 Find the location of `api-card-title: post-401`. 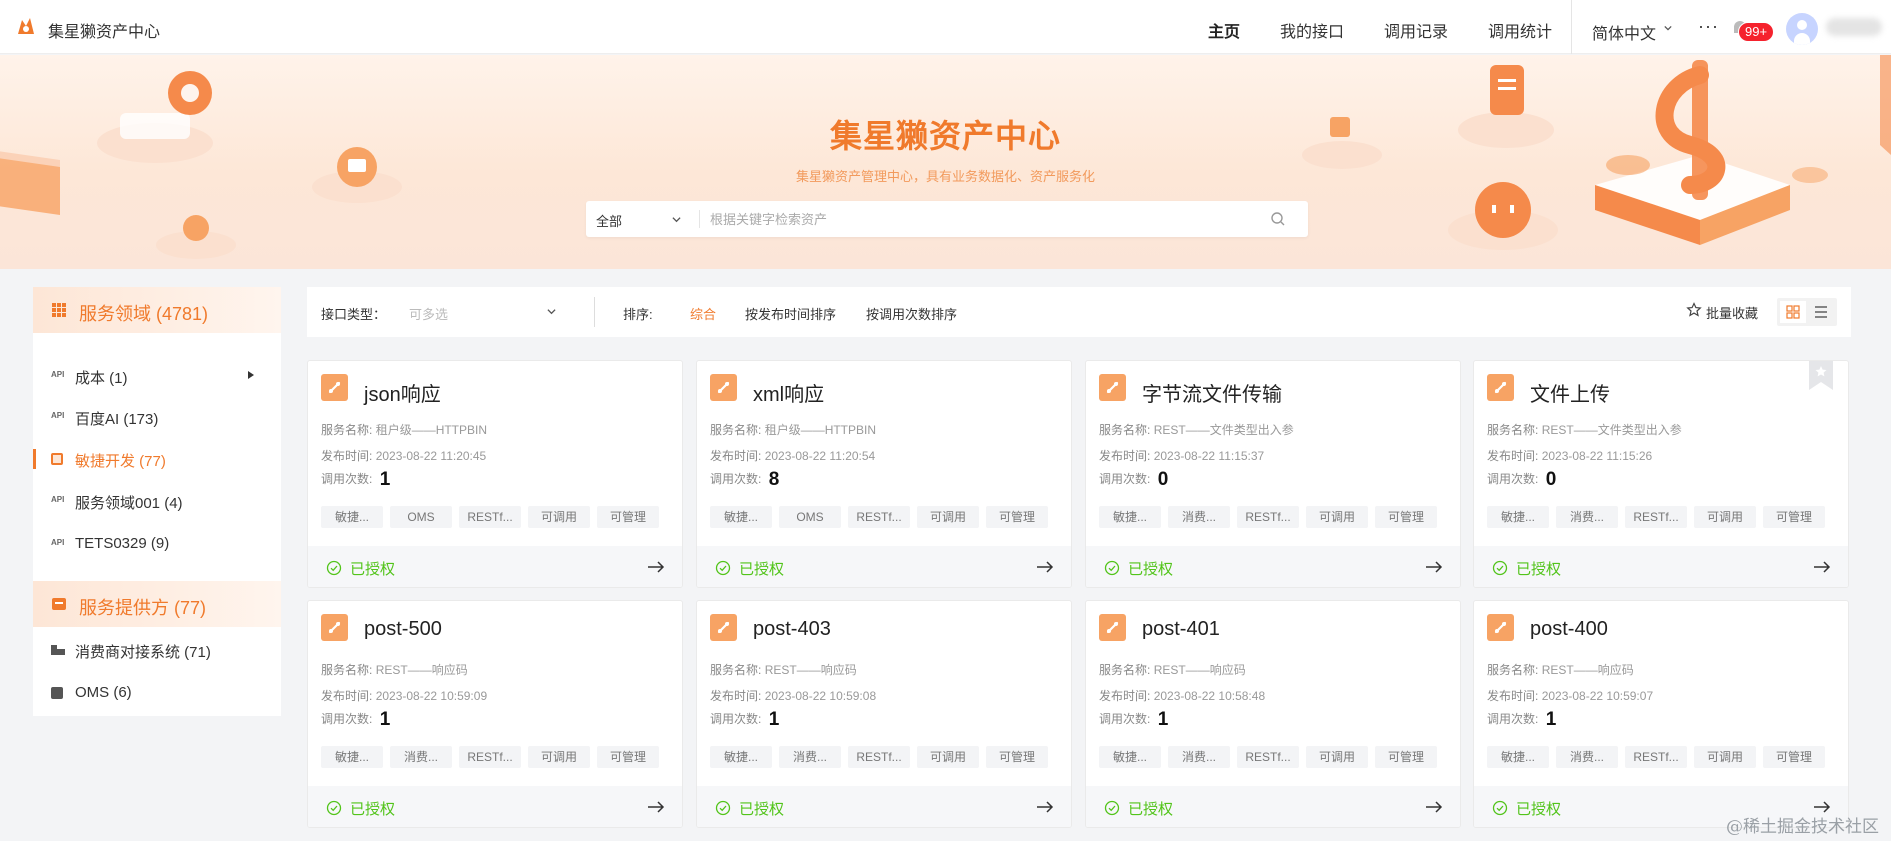

api-card-title: post-401 is located at coordinates (1181, 629).